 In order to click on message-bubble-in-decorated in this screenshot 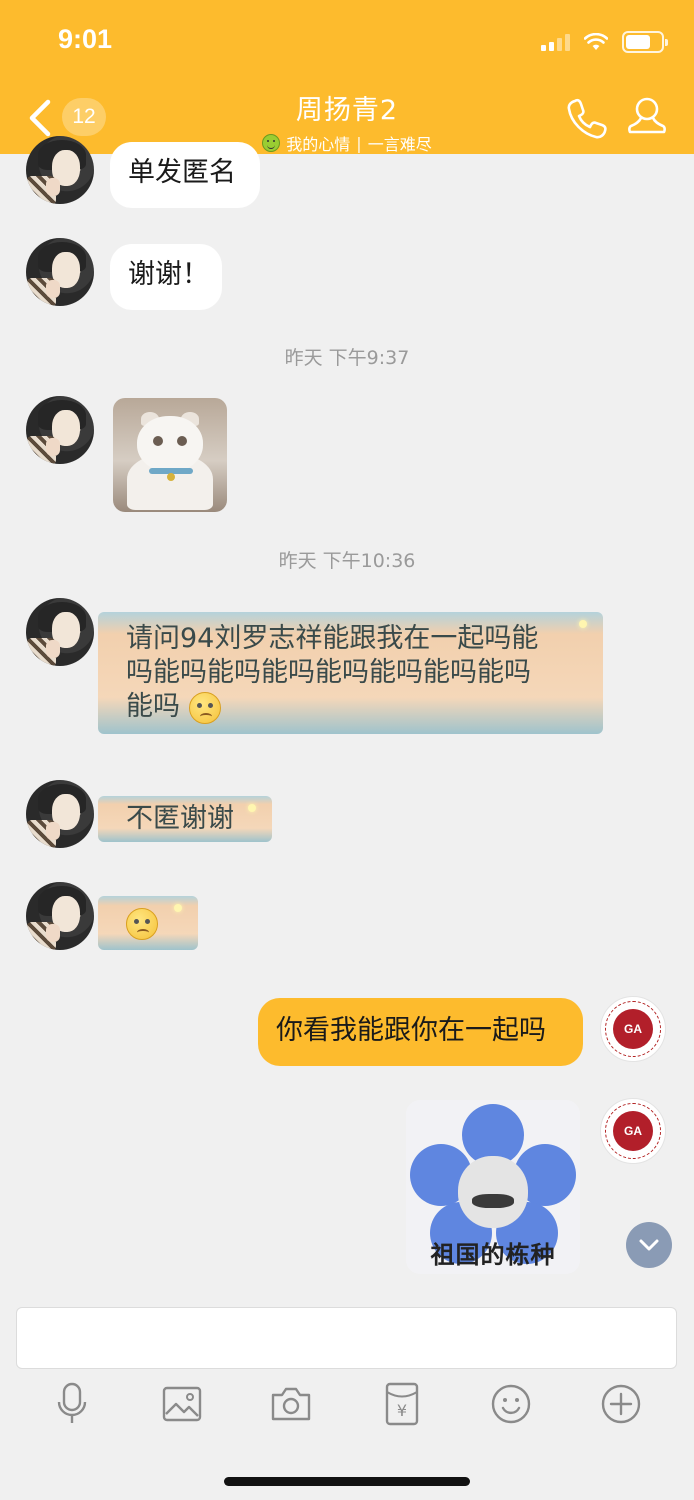, I will do `click(148, 923)`.